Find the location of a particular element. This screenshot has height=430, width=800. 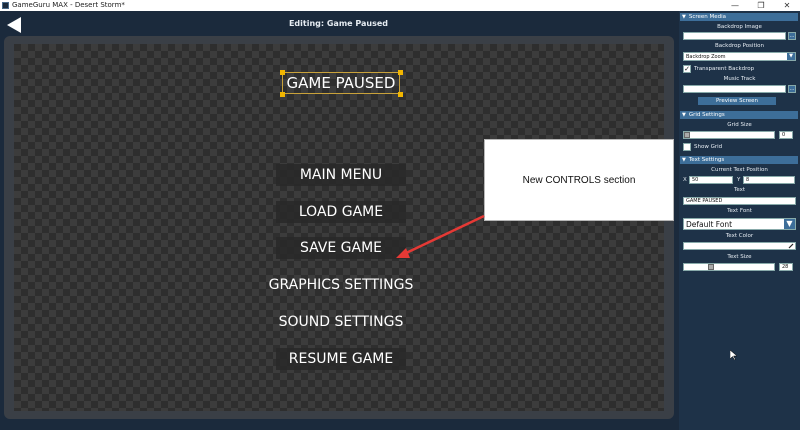

maximize-button: ❐ is located at coordinates (761, 5).